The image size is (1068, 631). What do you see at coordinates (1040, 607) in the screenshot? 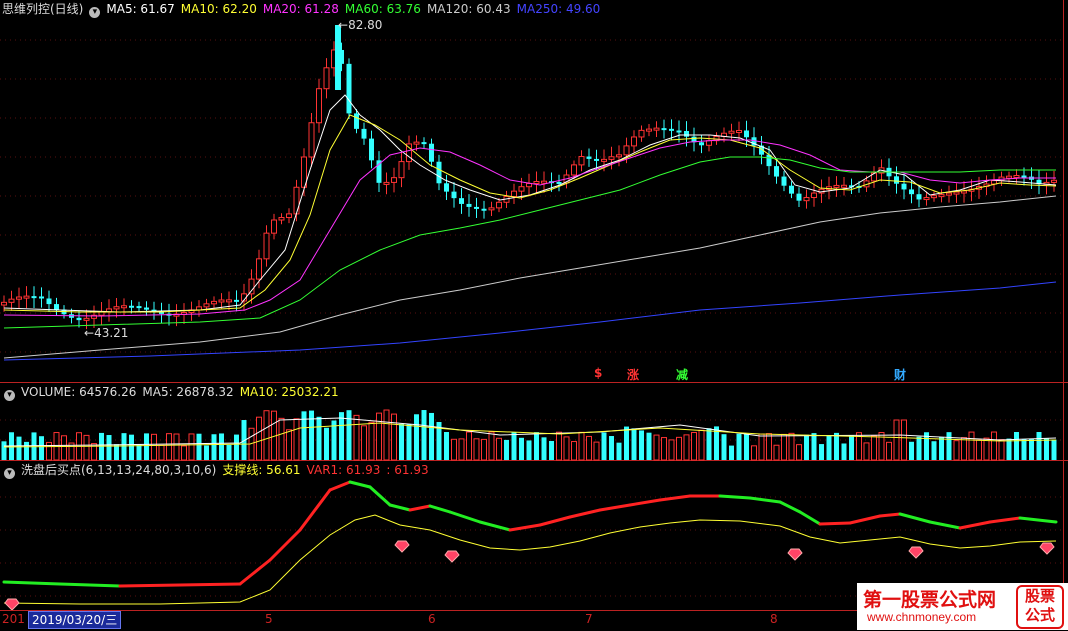
I see `watermark-badge: 股票公式` at bounding box center [1040, 607].